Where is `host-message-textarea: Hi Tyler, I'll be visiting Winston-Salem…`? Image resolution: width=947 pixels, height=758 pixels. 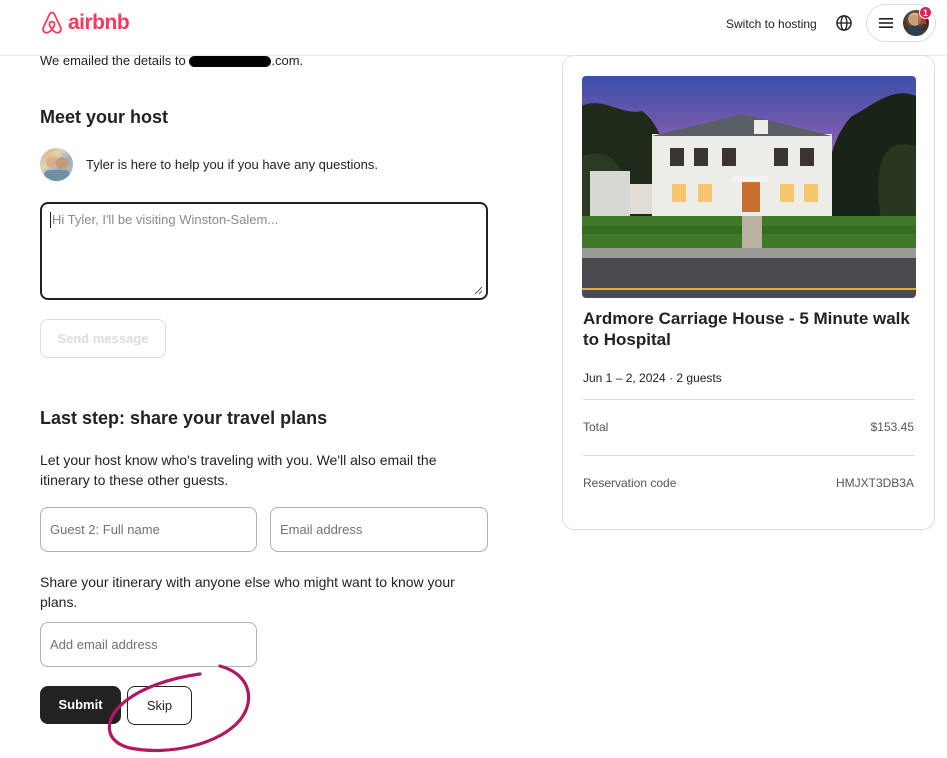 host-message-textarea: Hi Tyler, I'll be visiting Winston-Salem… is located at coordinates (264, 251).